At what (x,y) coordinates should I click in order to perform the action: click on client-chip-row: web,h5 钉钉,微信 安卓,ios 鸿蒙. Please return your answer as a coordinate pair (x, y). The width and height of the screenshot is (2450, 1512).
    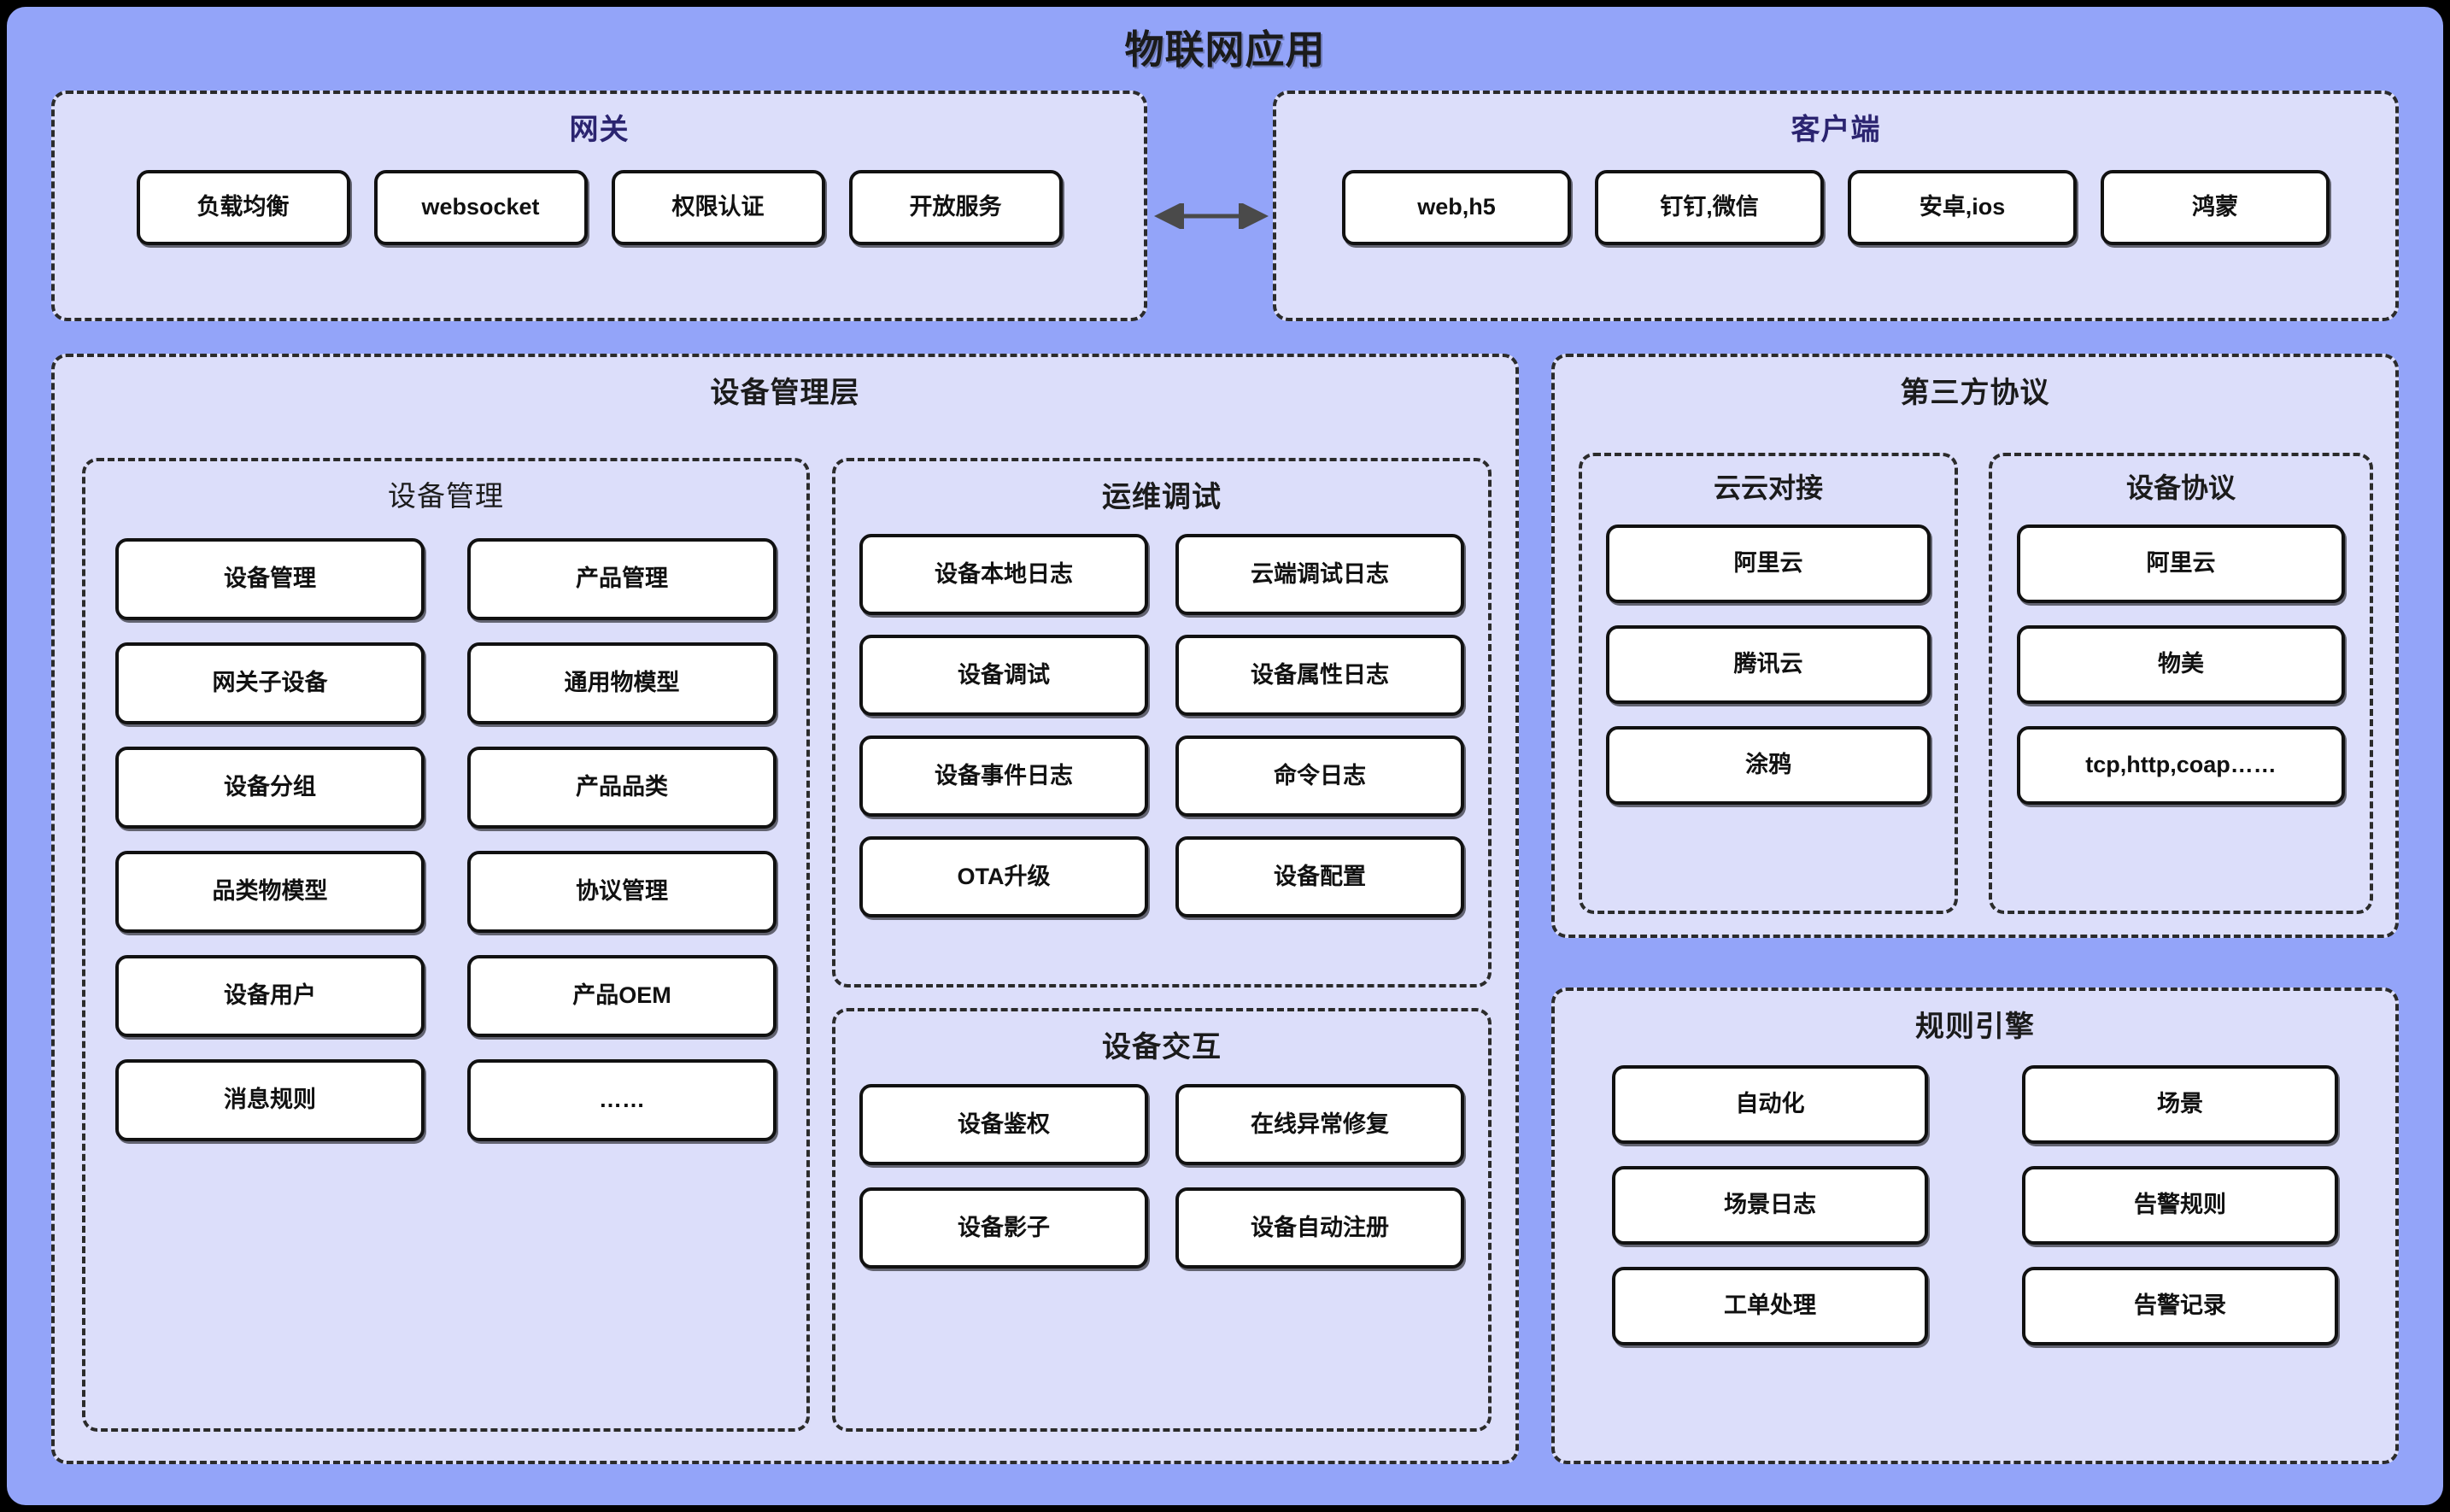
    Looking at the image, I should click on (1835, 207).